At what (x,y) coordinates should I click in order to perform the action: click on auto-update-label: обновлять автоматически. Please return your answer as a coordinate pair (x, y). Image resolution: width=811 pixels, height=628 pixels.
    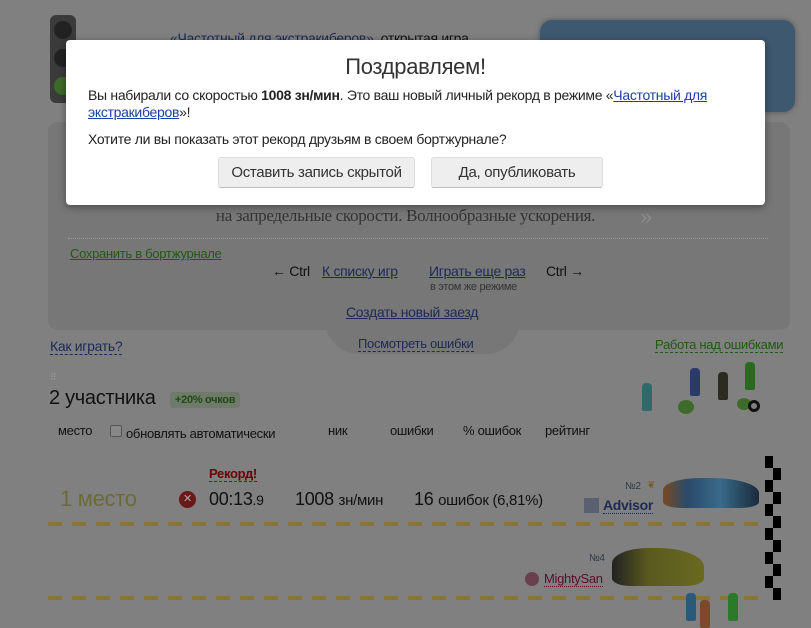
    Looking at the image, I should click on (201, 433).